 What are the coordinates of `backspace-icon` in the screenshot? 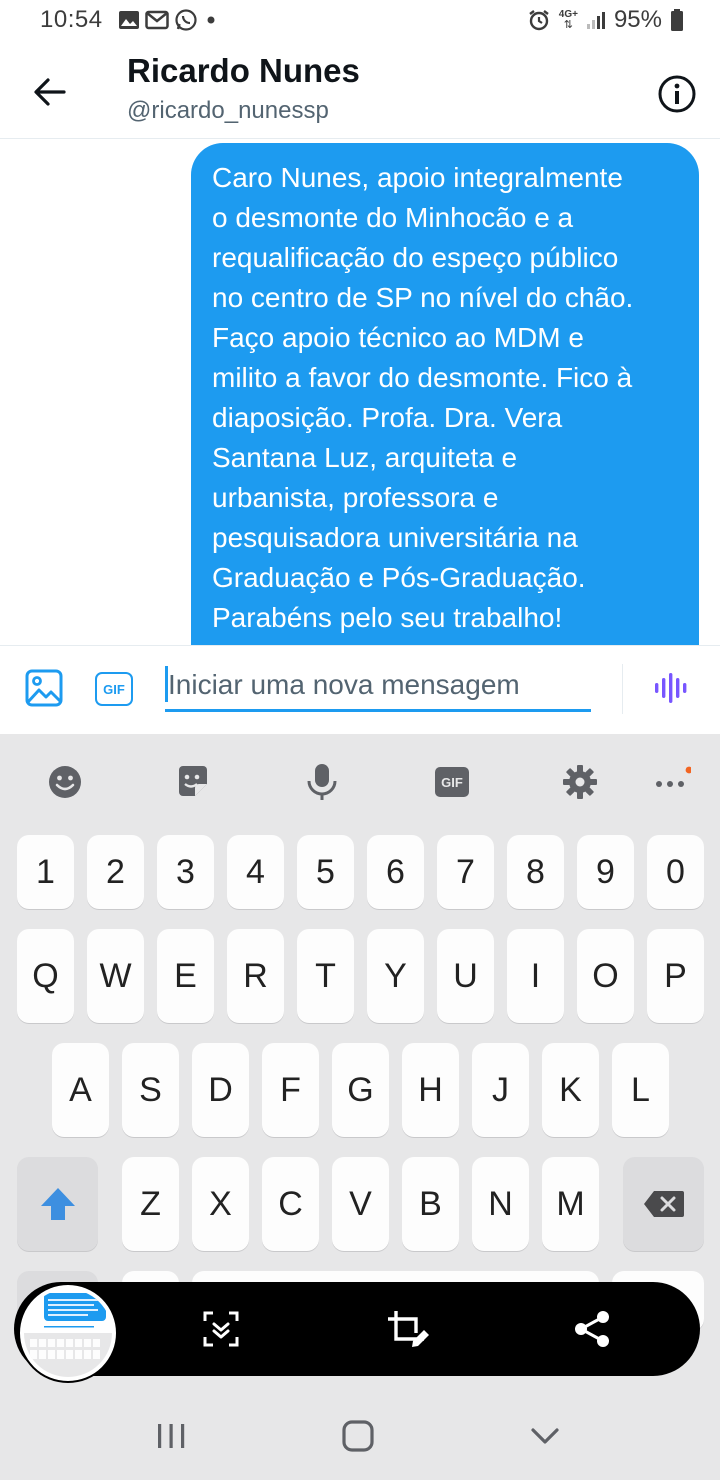 It's located at (663, 1204).